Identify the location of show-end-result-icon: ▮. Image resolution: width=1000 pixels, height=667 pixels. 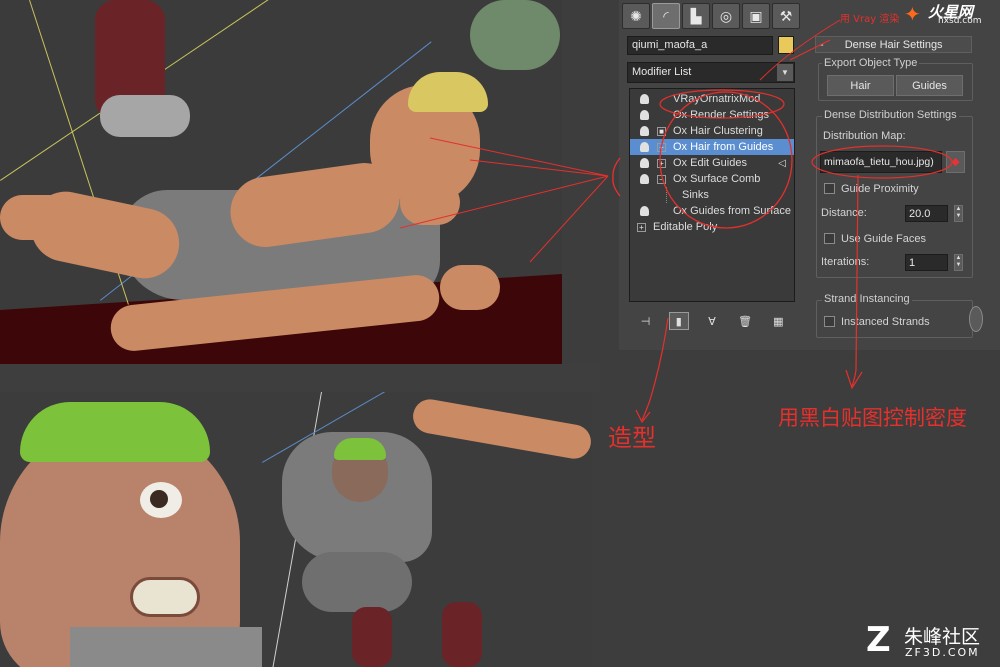
(678, 321).